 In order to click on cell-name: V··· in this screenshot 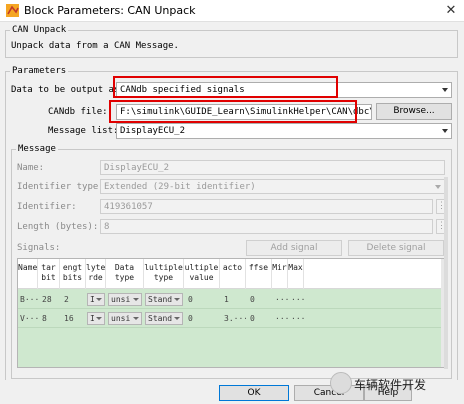, I will do `click(28, 318)`.